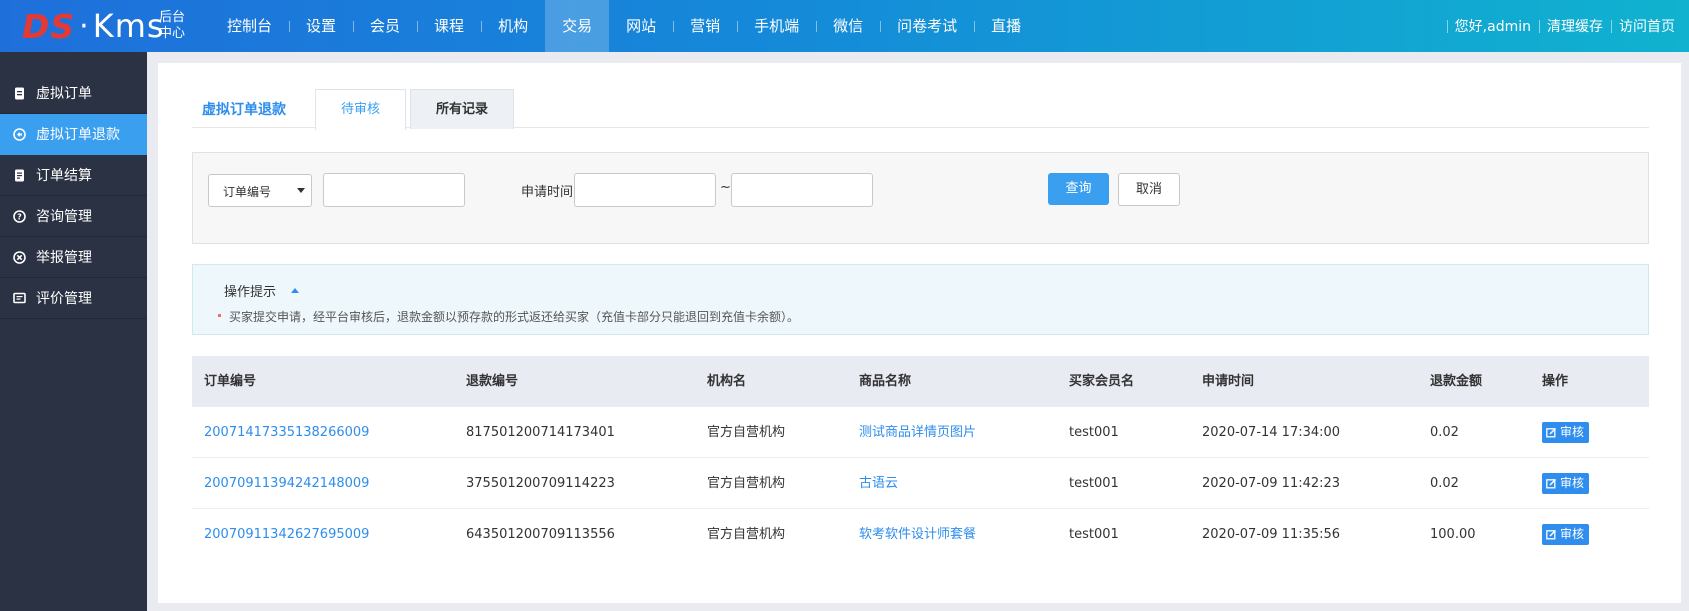 Image resolution: width=1689 pixels, height=611 pixels. I want to click on nav-item-marketing: 营销, so click(705, 26).